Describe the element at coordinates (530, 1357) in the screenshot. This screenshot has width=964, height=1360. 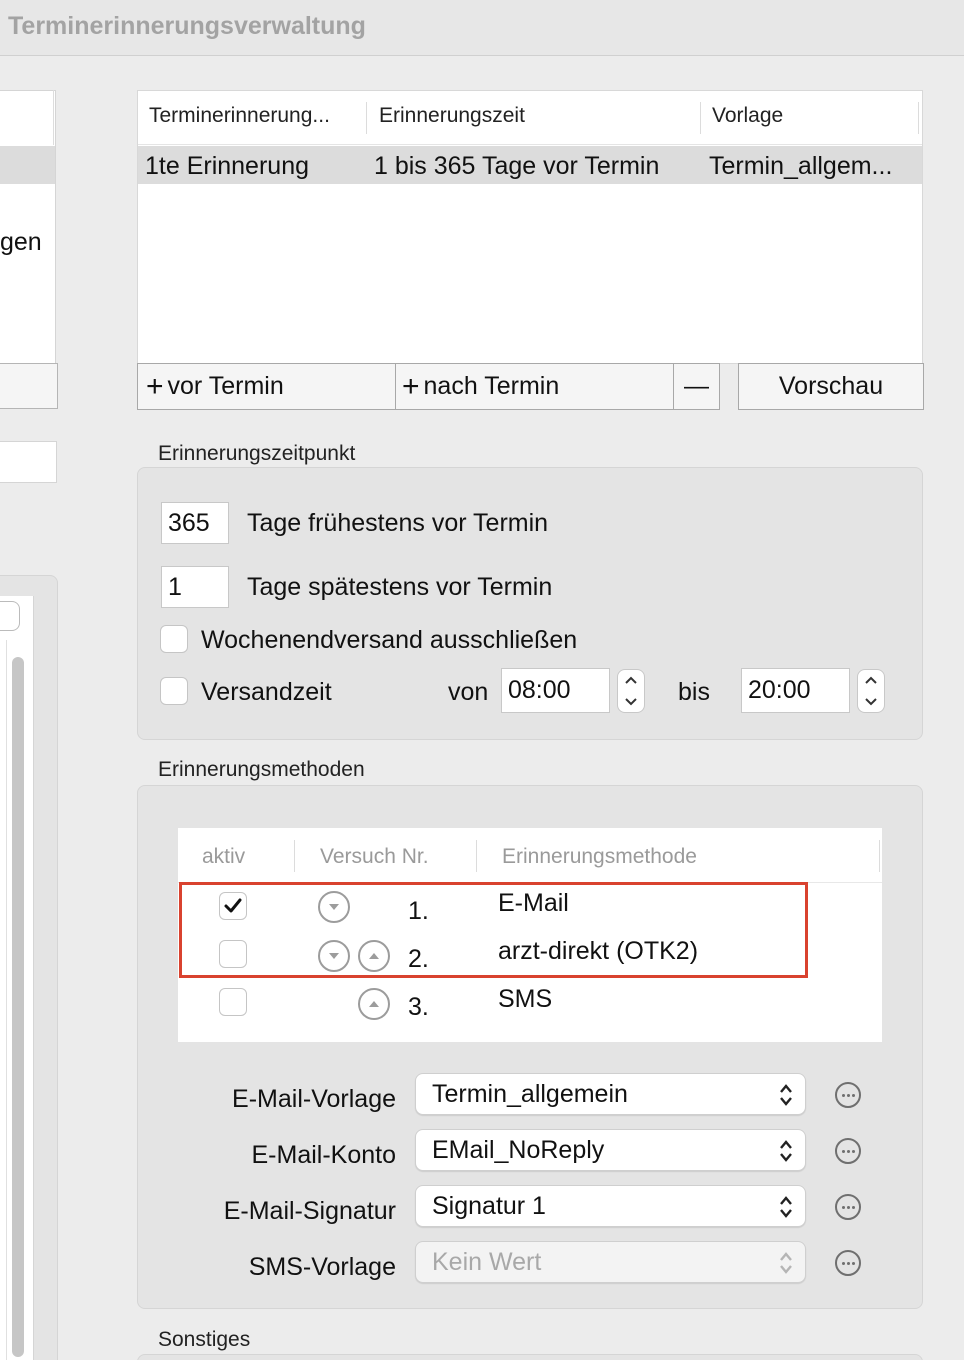
I see `misc-group` at that location.